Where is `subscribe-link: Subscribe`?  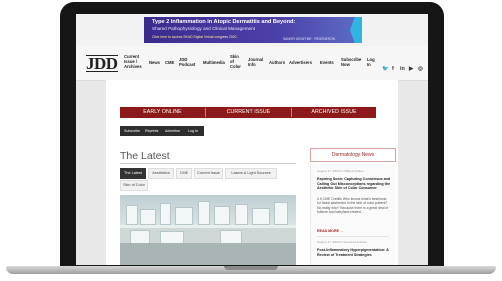
subscribe-link: Subscribe is located at coordinates (132, 131).